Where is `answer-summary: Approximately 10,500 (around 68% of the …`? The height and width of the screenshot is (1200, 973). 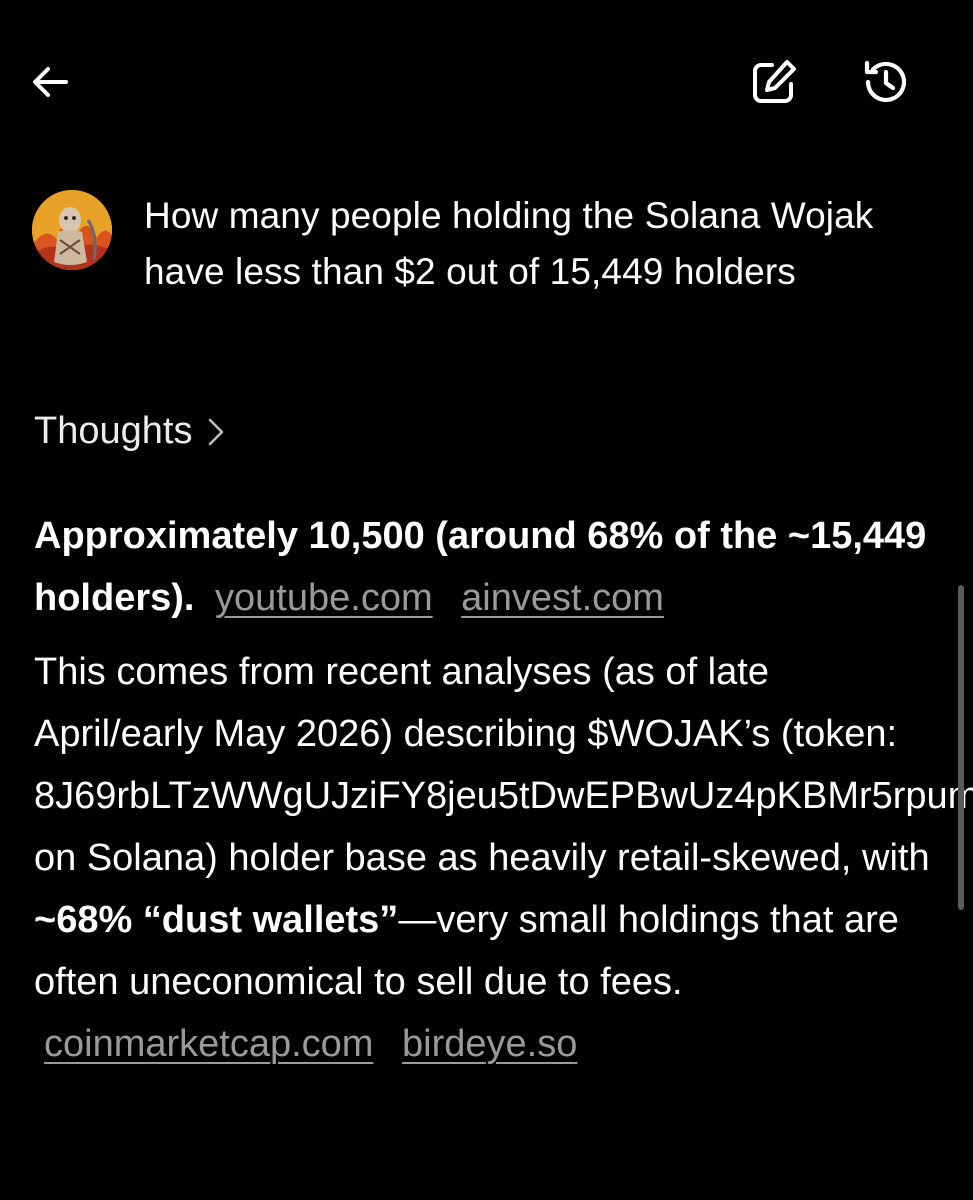
answer-summary: Approximately 10,500 (around 68% of the … is located at coordinates (489, 567).